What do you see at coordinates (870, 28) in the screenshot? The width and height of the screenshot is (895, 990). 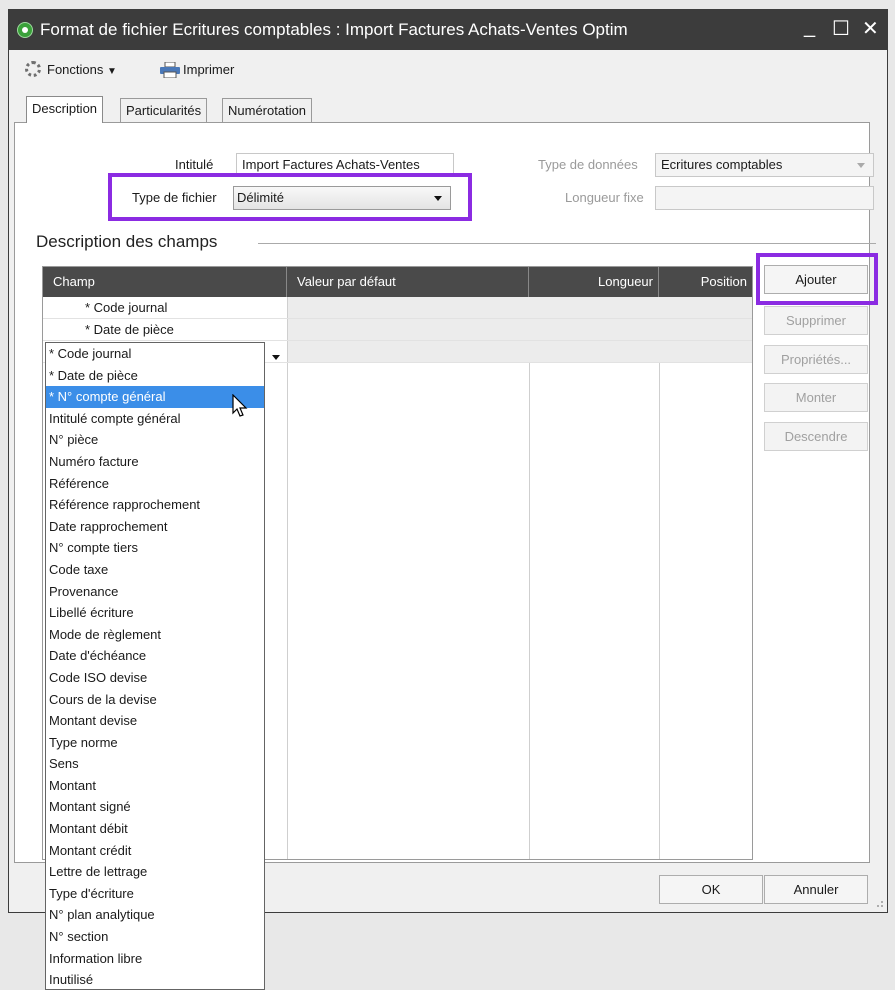 I see `close-button: ✕` at bounding box center [870, 28].